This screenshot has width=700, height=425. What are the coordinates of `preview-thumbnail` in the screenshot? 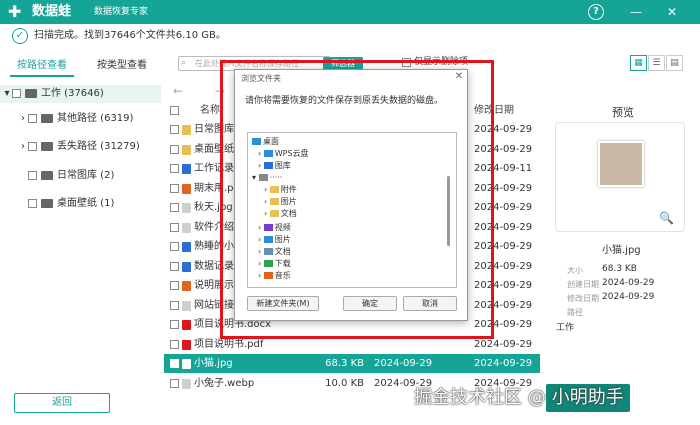 It's located at (621, 164).